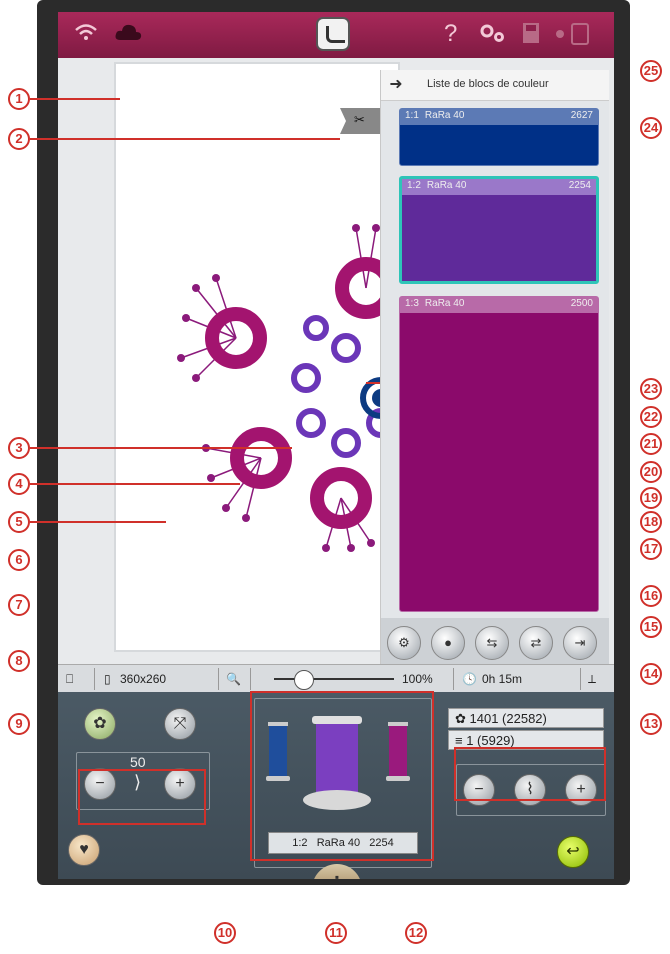 This screenshot has width=670, height=954. Describe the element at coordinates (19, 605) in the screenshot. I see `callout-7: 7` at that location.